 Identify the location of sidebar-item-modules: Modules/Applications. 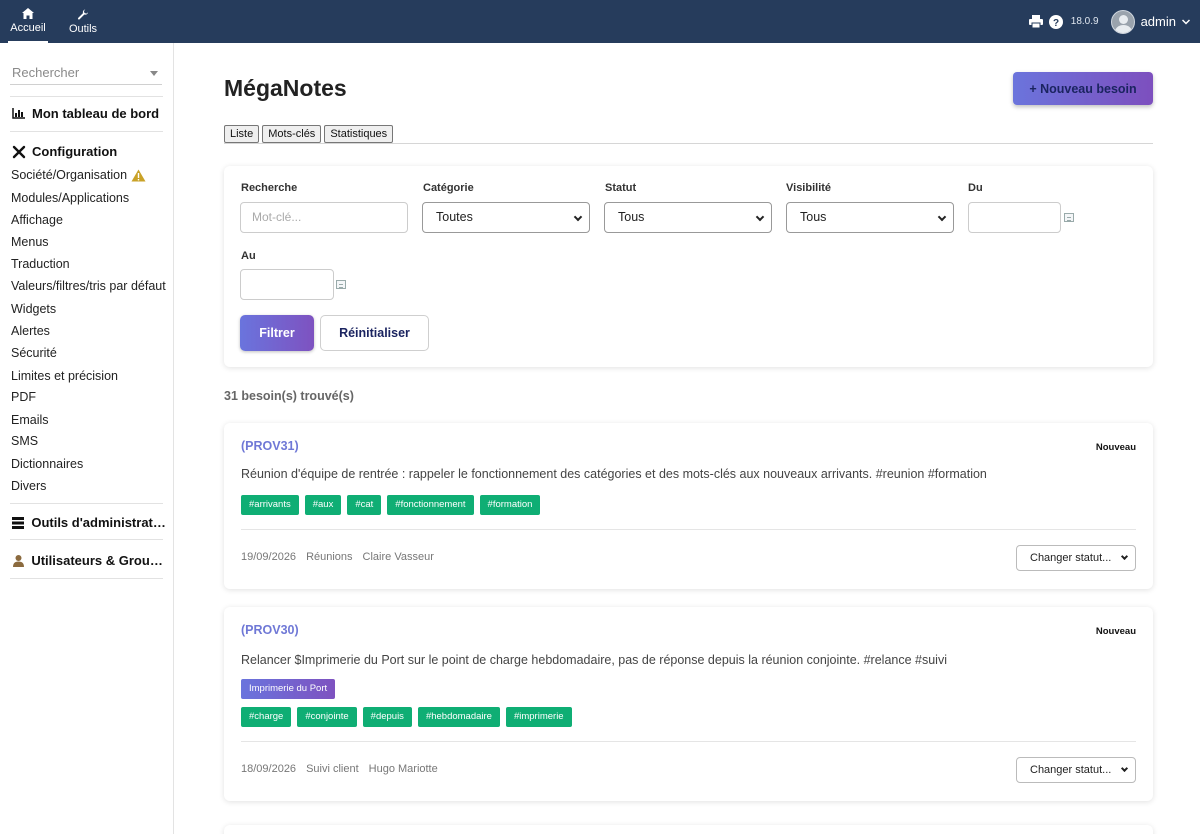
(88, 198).